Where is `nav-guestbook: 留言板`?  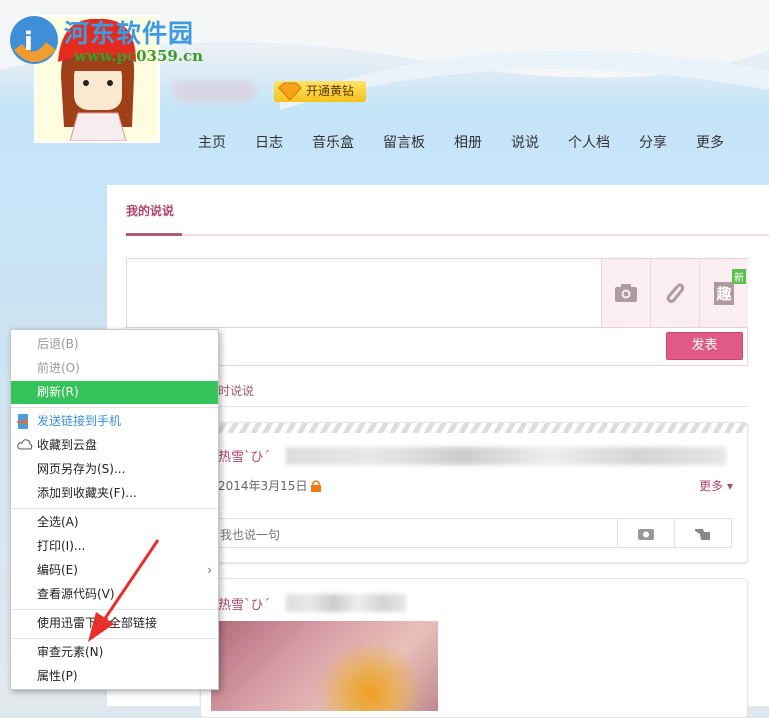
nav-guestbook: 留言板 is located at coordinates (404, 142).